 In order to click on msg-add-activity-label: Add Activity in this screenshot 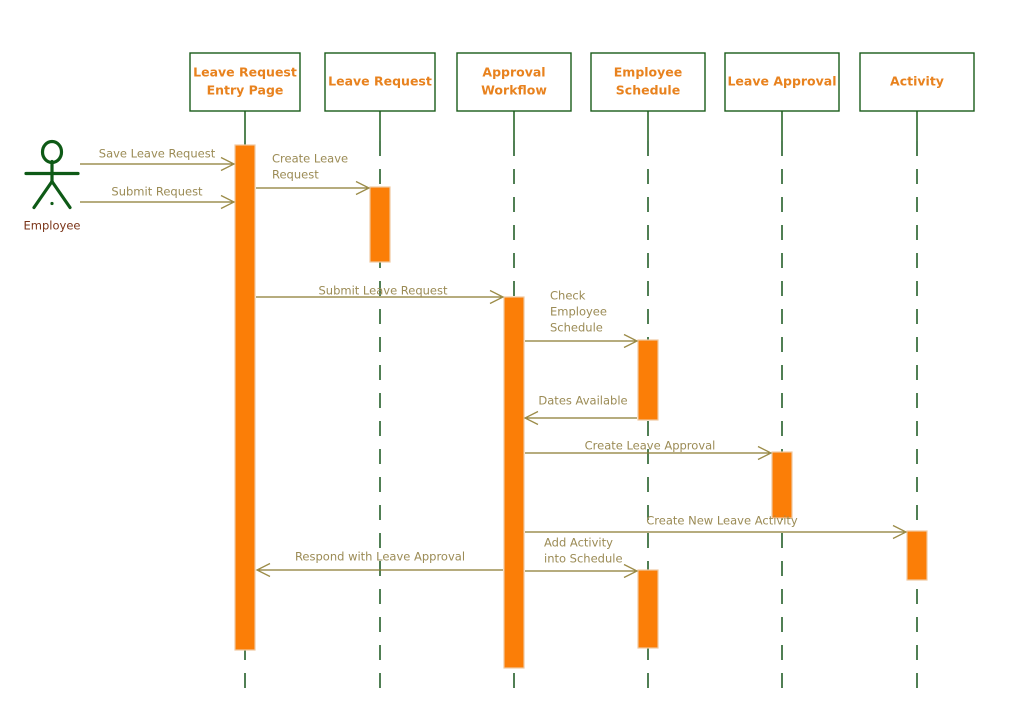, I will do `click(578, 543)`.